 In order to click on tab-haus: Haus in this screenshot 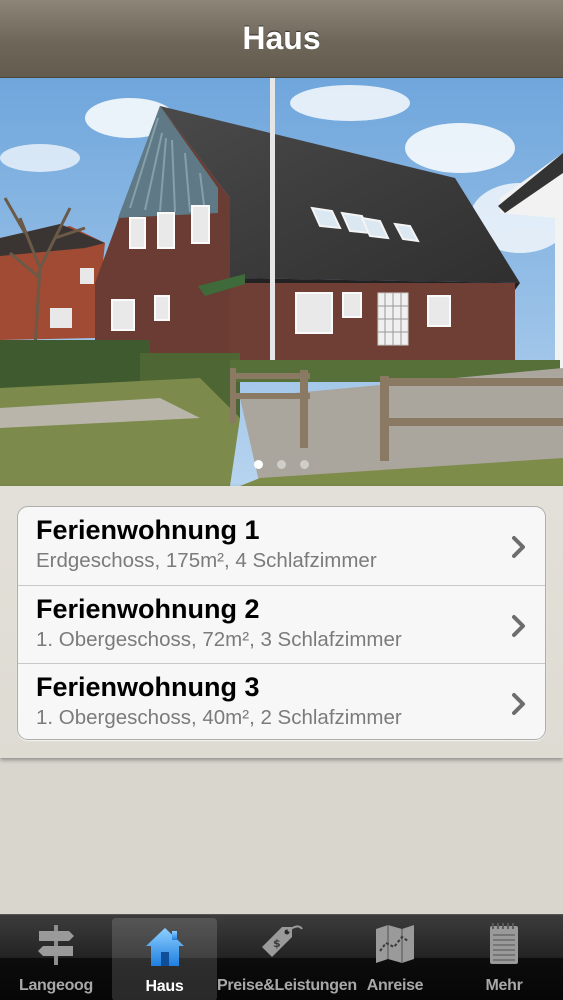, I will do `click(164, 959)`.